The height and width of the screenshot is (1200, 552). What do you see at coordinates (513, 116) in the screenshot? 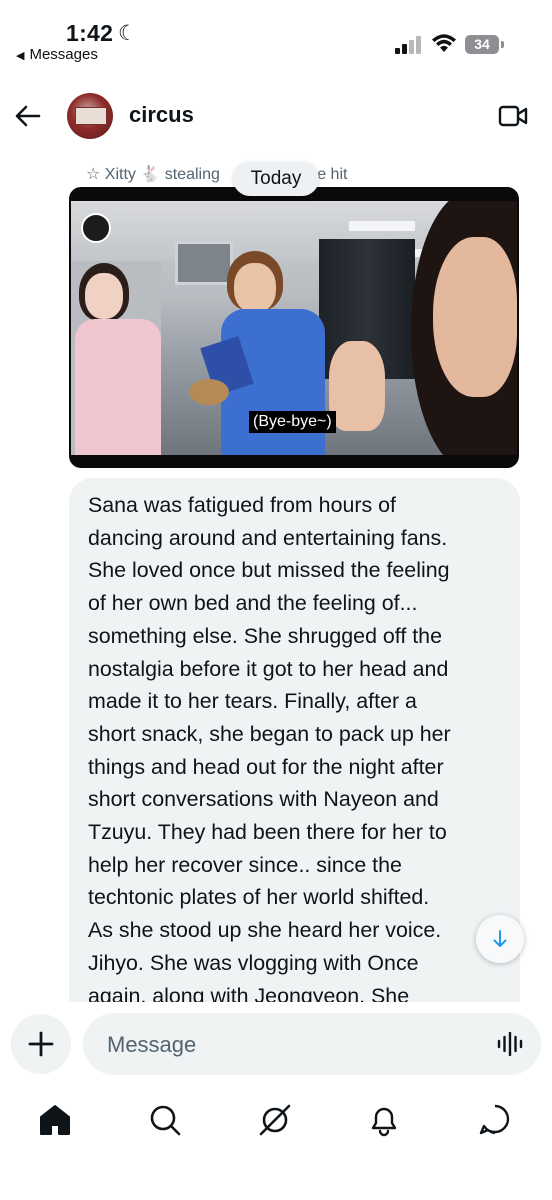
I see `video-call-icon` at bounding box center [513, 116].